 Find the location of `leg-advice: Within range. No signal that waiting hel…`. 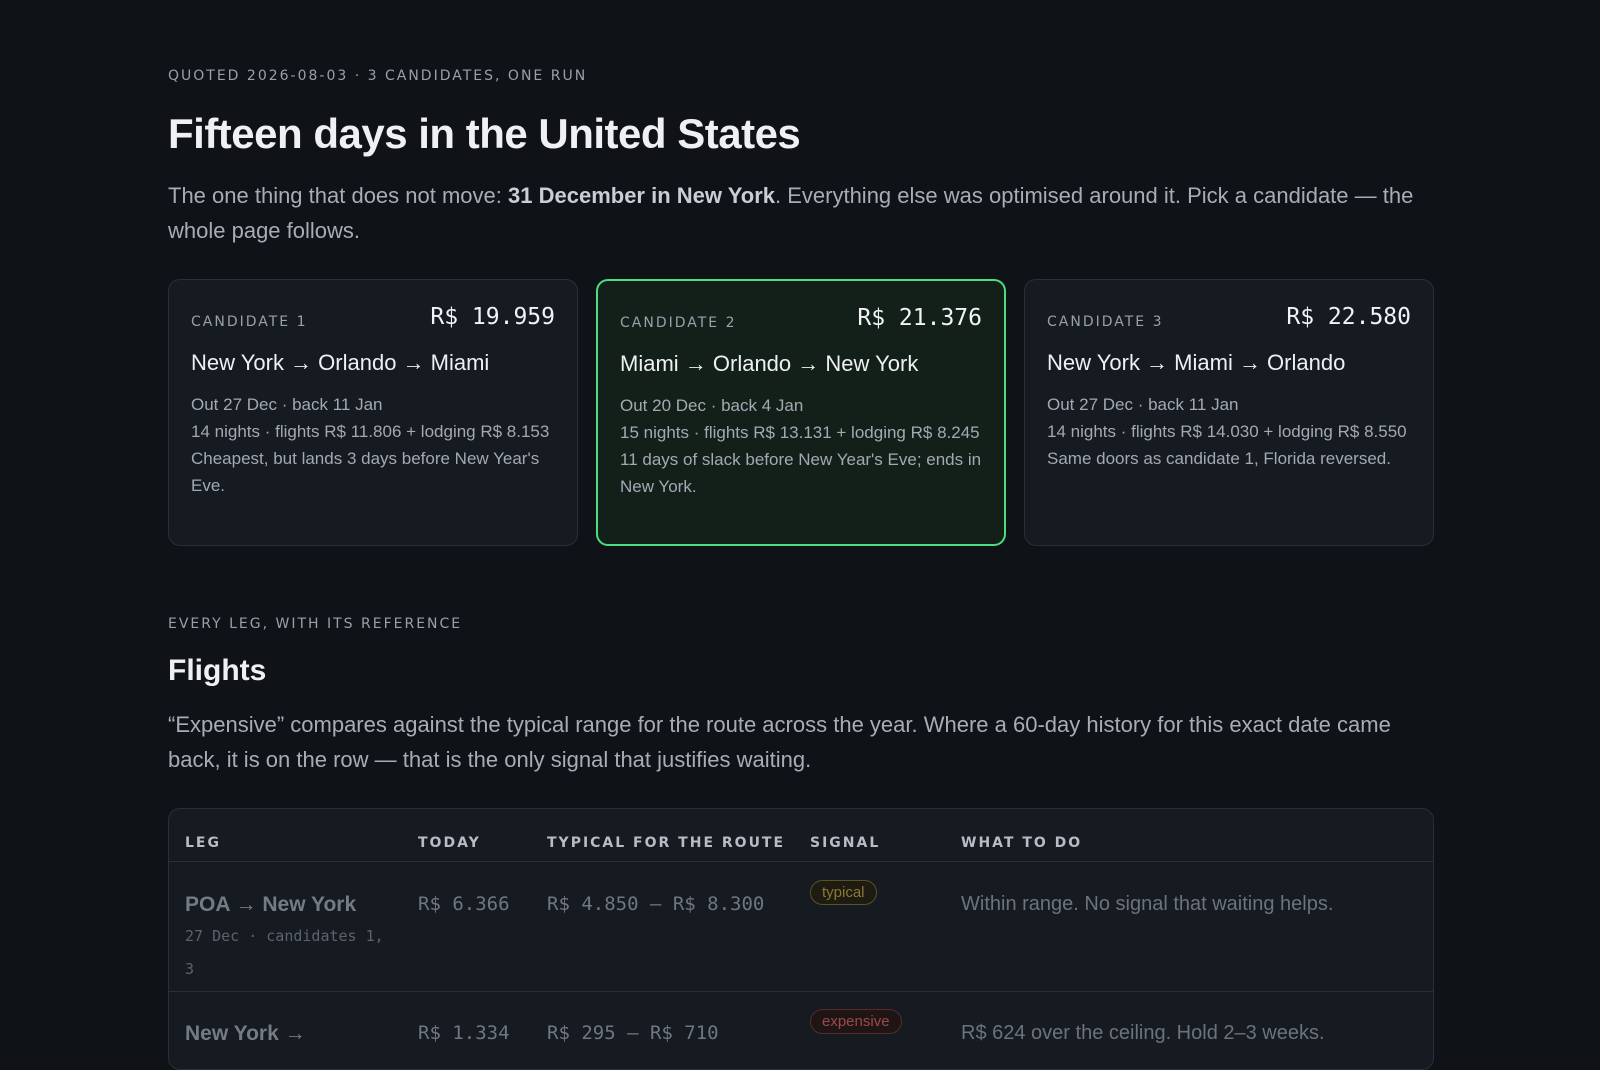

leg-advice: Within range. No signal that waiting hel… is located at coordinates (1147, 904).